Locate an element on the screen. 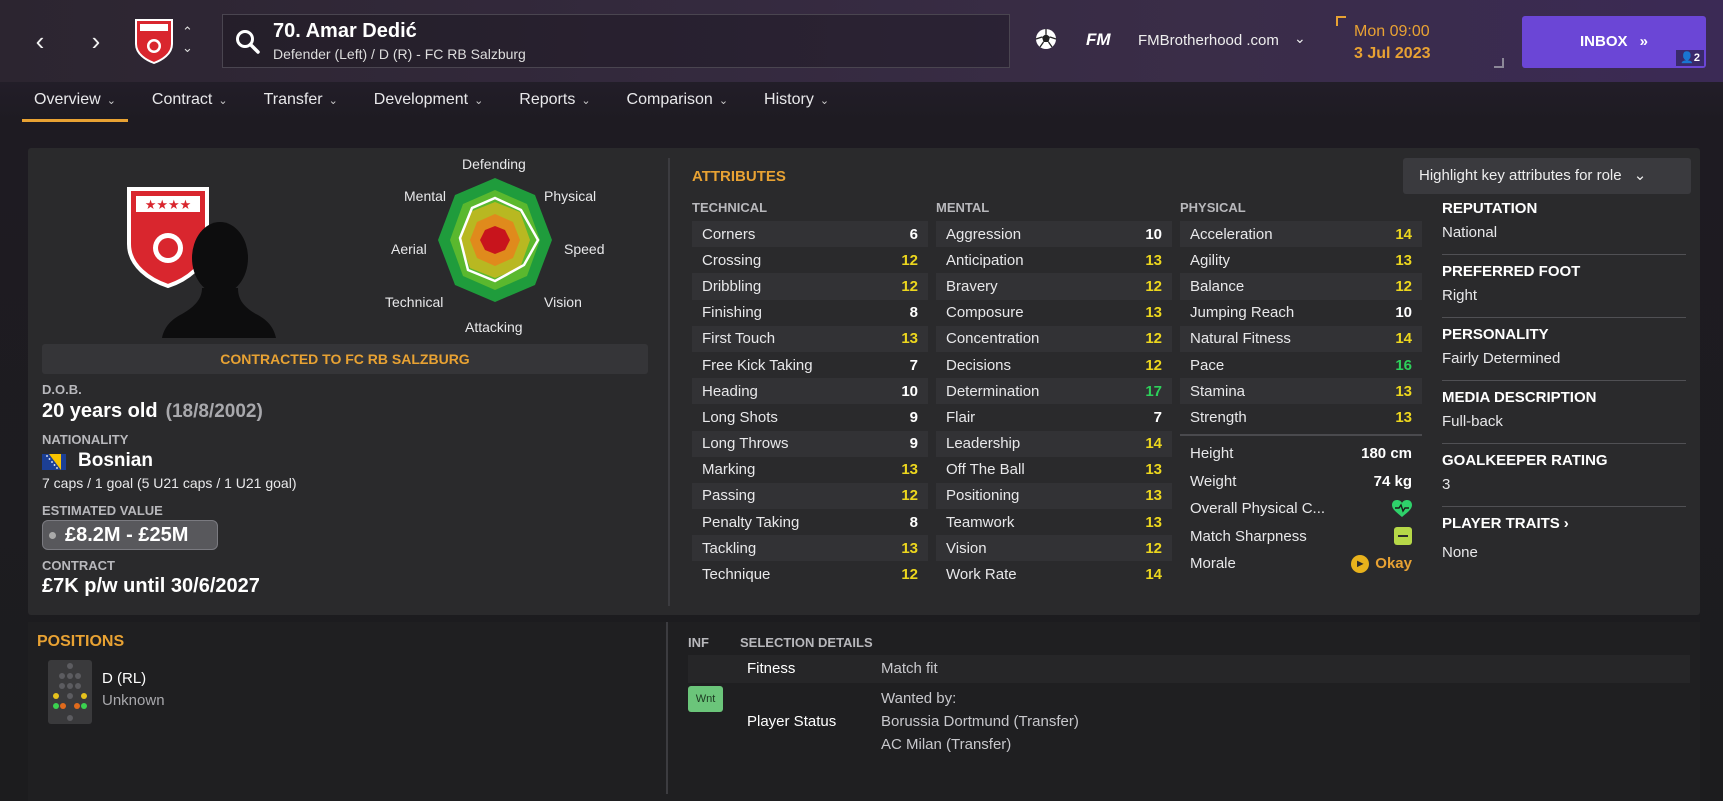 Image resolution: width=1723 pixels, height=801 pixels. attribute-row: Bravery 12 is located at coordinates (1054, 286).